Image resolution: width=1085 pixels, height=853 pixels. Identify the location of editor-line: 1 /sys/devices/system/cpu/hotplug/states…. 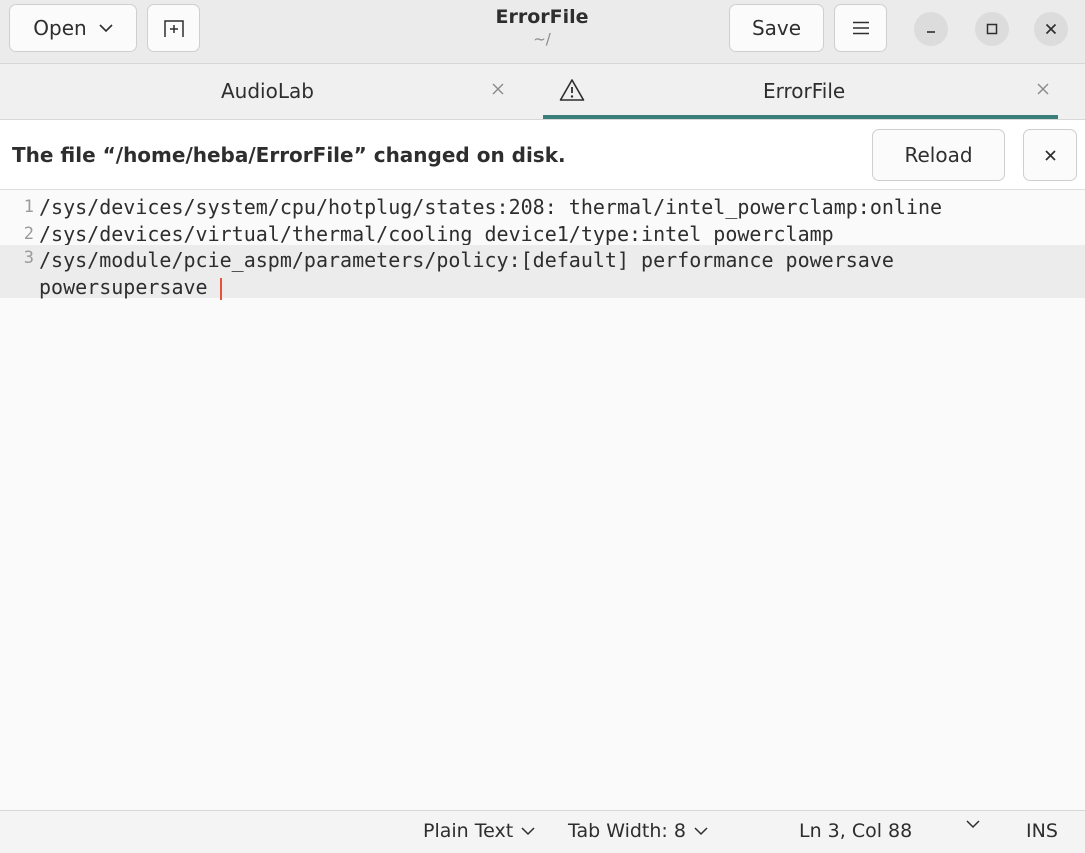
(542, 207).